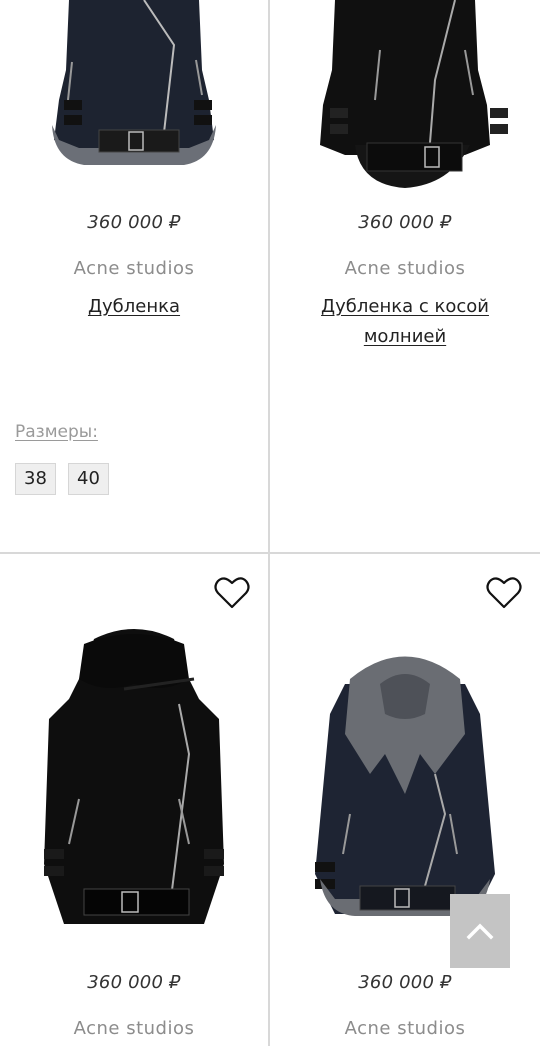  Describe the element at coordinates (88, 479) in the screenshot. I see `size-option-40: 40` at that location.